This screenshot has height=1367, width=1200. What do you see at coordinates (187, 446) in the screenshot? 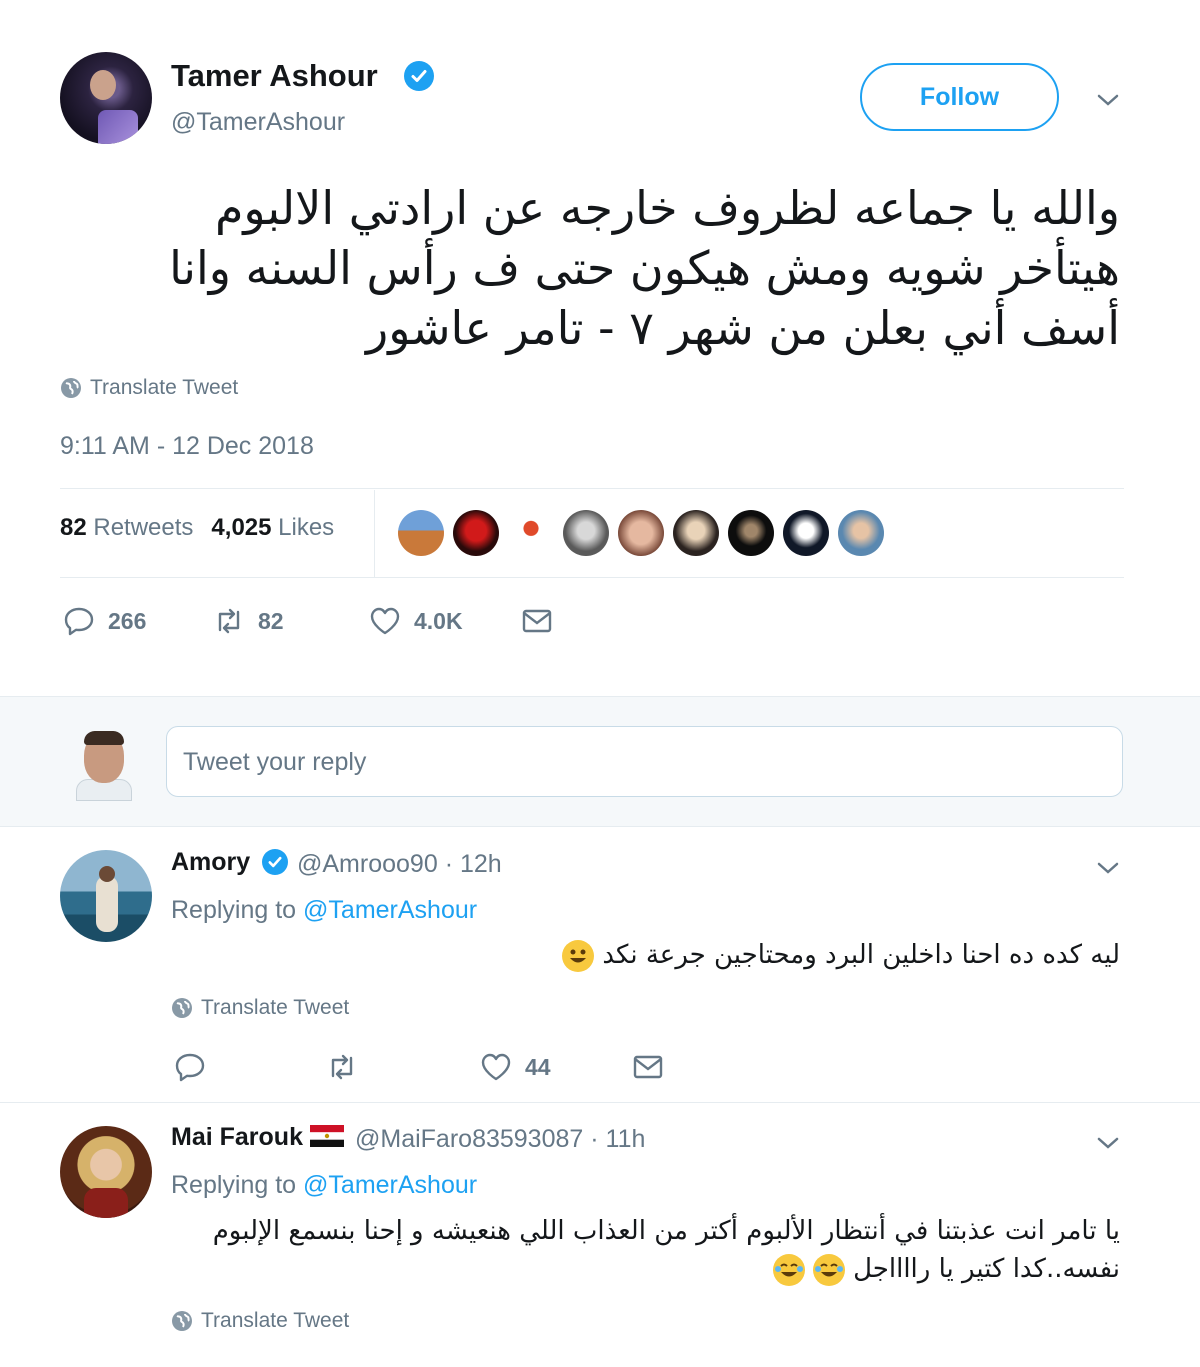
I see `tweet-timestamp: 9:11 AM - 12 Dec 2018` at bounding box center [187, 446].